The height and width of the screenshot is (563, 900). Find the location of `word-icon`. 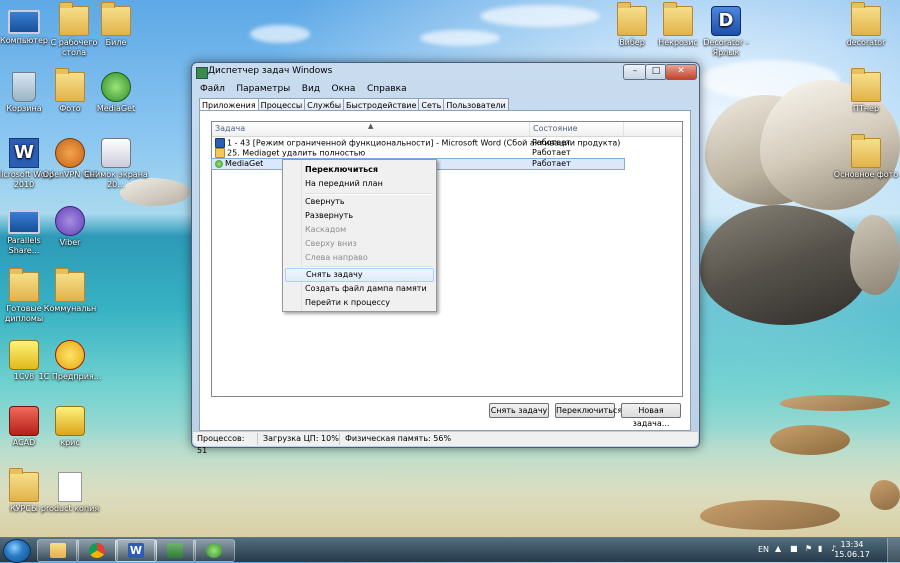

word-icon is located at coordinates (220, 143).